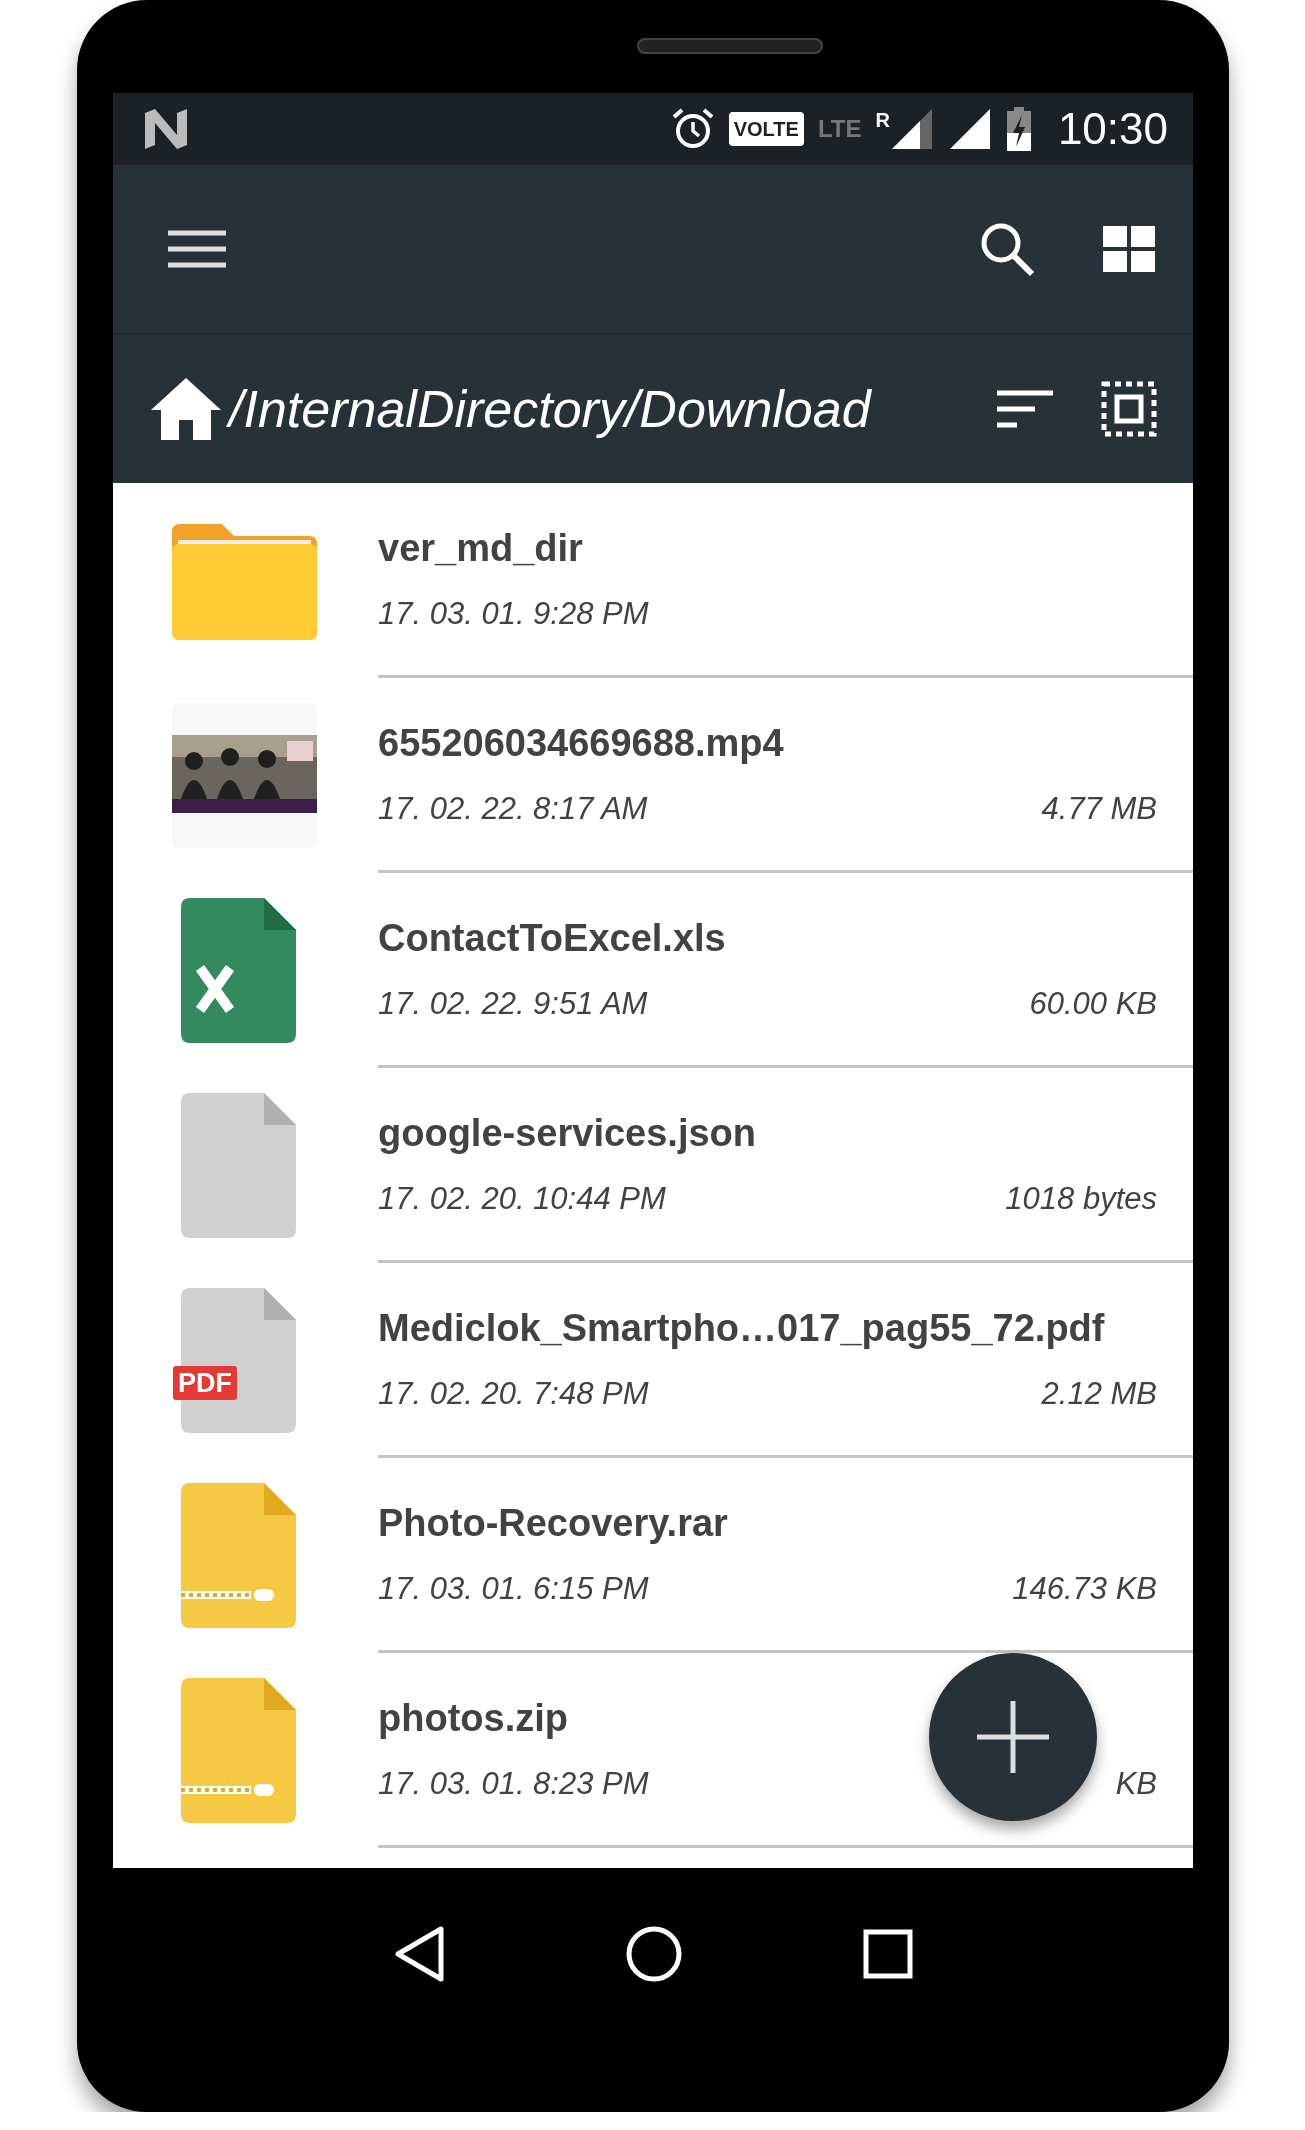 The width and height of the screenshot is (1305, 2130). Describe the element at coordinates (166, 129) in the screenshot. I see `n-logo-icon` at that location.